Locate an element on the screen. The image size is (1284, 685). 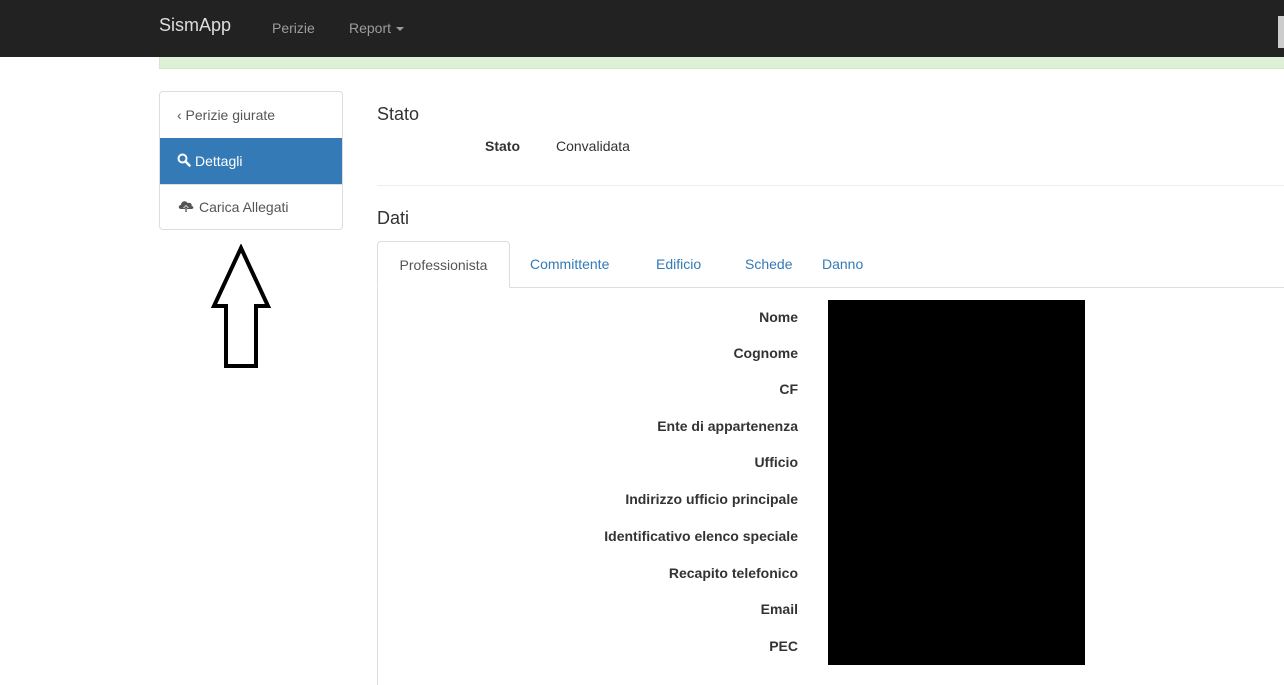
field-label-recapito: Recapito telefonico is located at coordinates (733, 573).